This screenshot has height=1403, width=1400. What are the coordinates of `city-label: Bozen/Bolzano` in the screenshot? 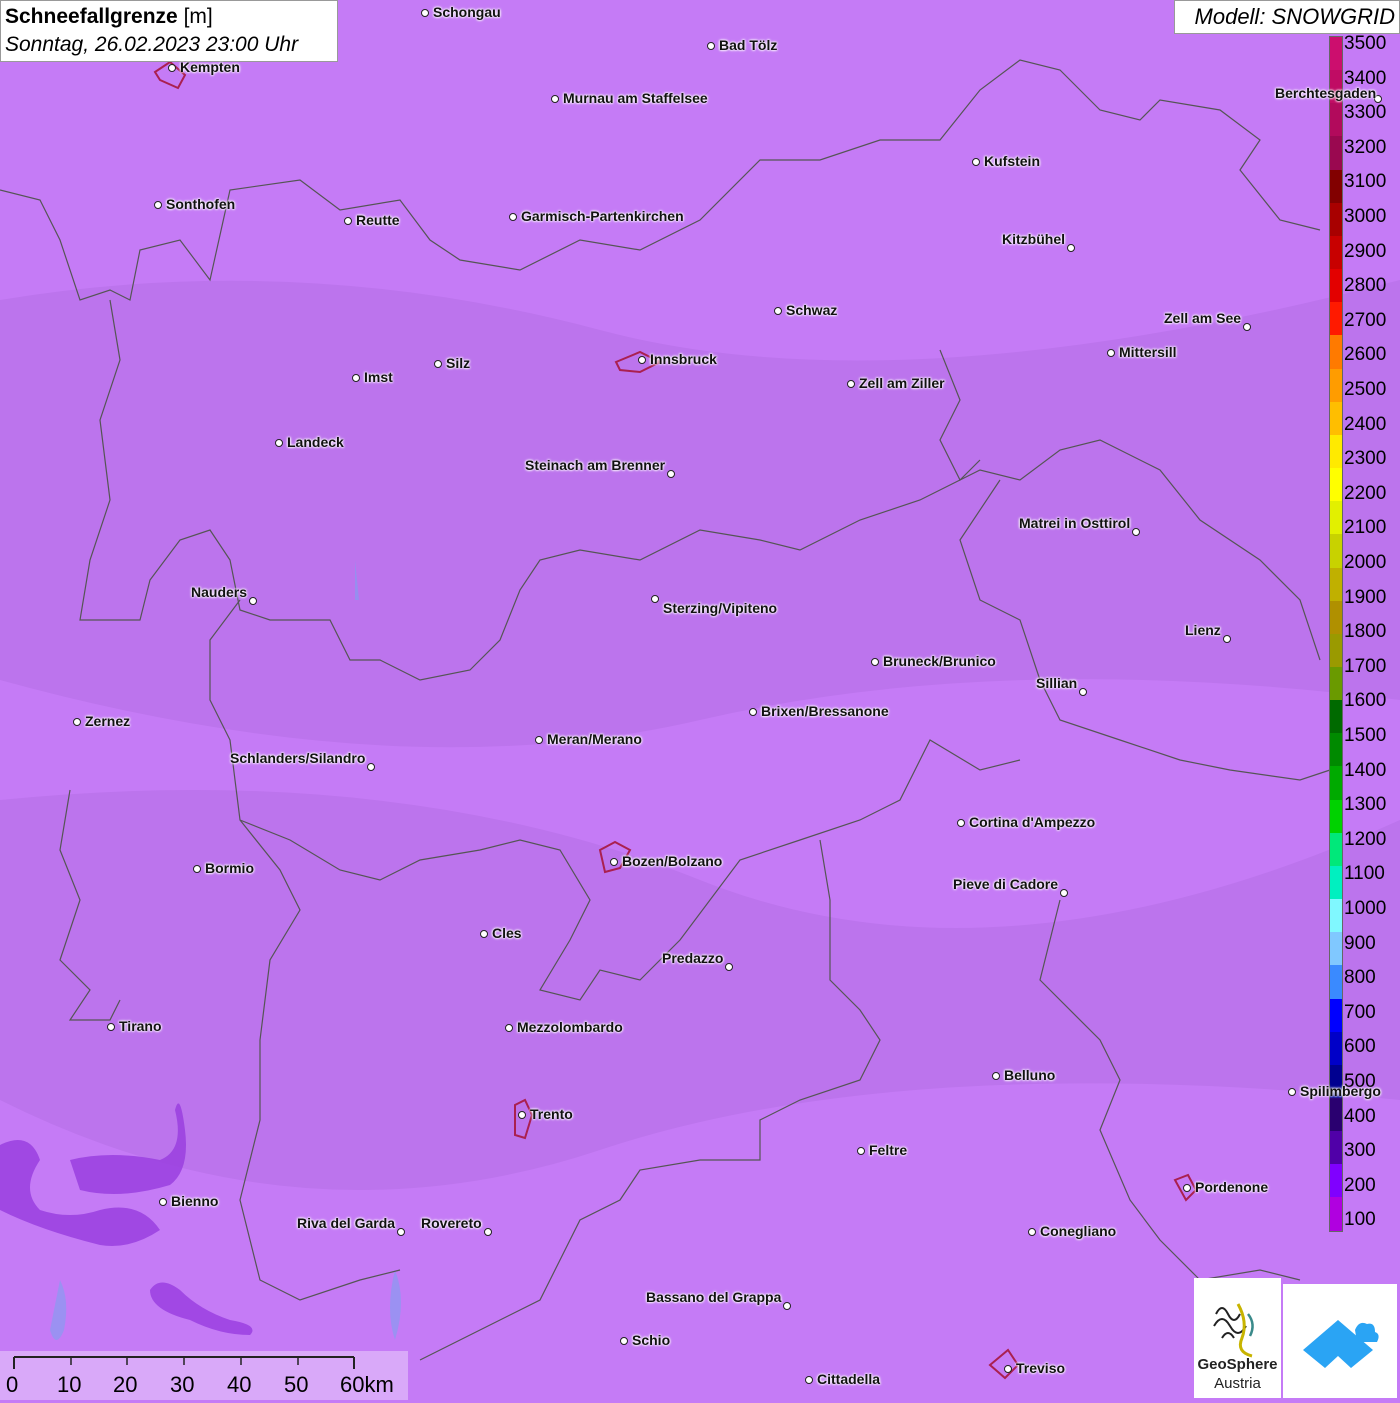 It's located at (672, 861).